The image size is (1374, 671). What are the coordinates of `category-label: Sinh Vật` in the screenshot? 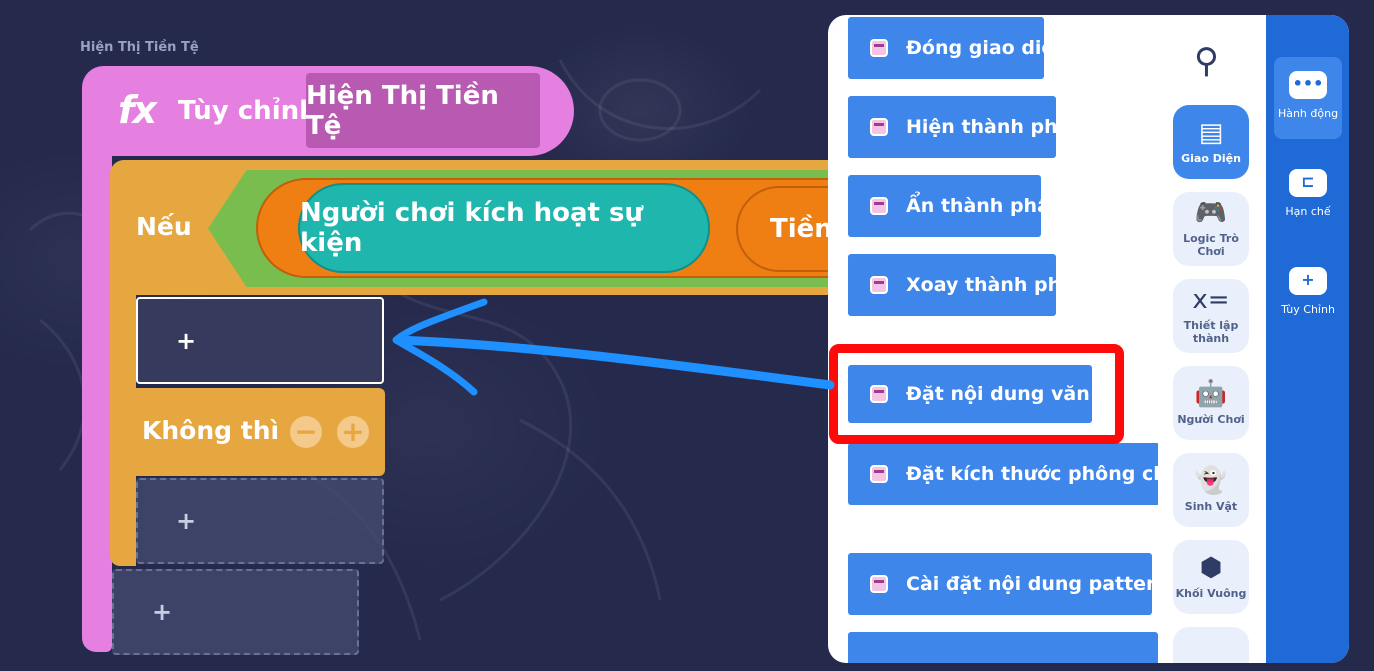 It's located at (1211, 506).